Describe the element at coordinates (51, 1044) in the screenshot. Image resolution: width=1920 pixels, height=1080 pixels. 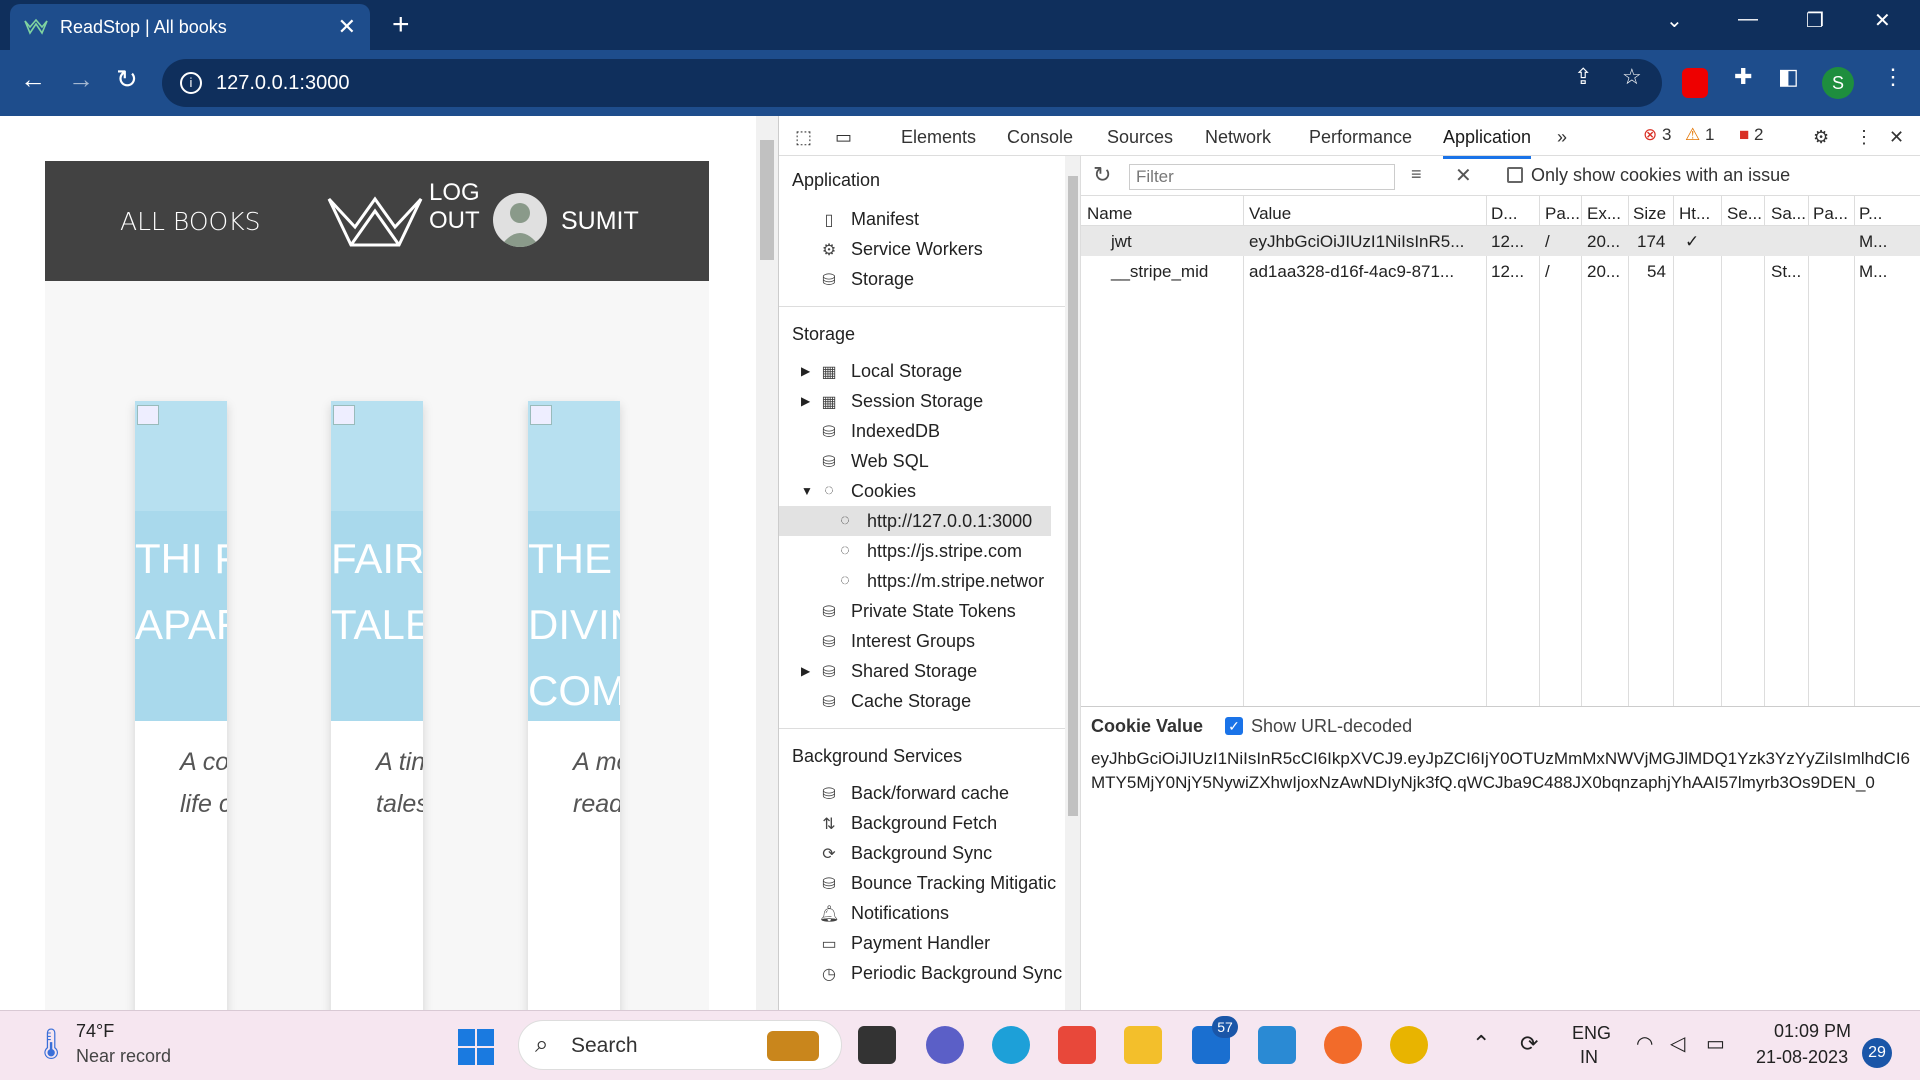
I see `thermometer-icon: 🌡︎` at that location.